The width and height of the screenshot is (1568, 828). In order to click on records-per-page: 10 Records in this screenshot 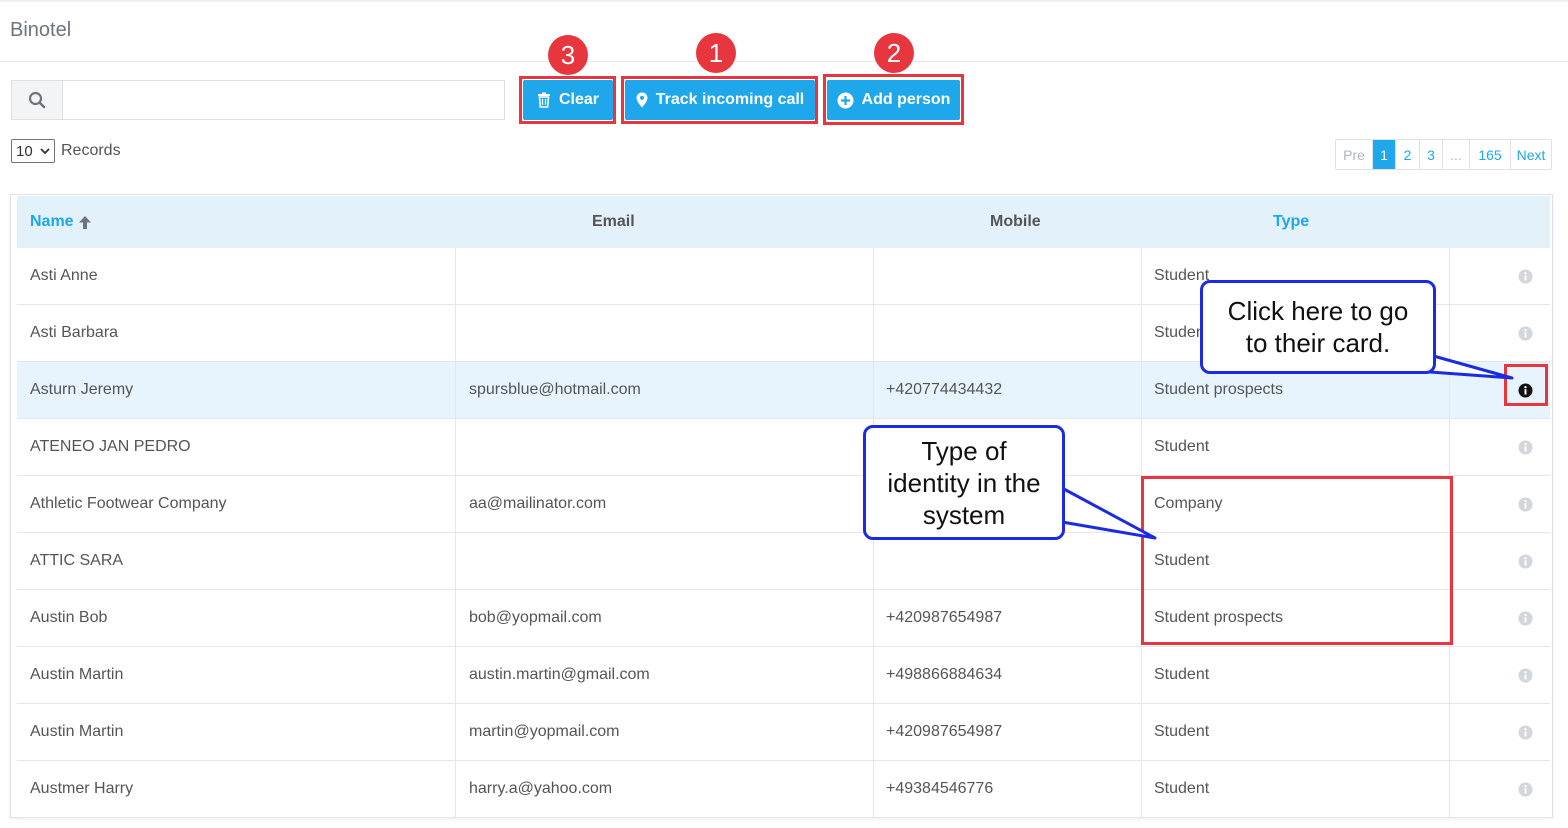, I will do `click(66, 151)`.